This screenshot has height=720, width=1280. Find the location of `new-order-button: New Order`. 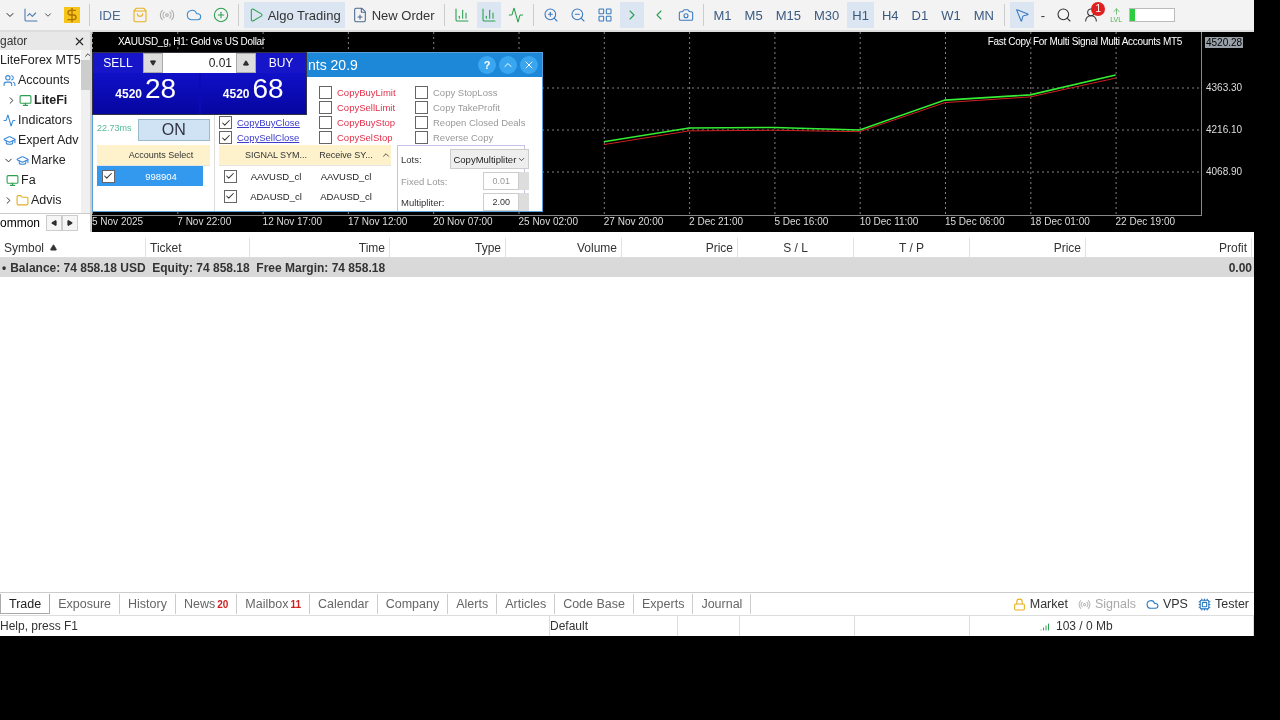

new-order-button: New Order is located at coordinates (393, 15).